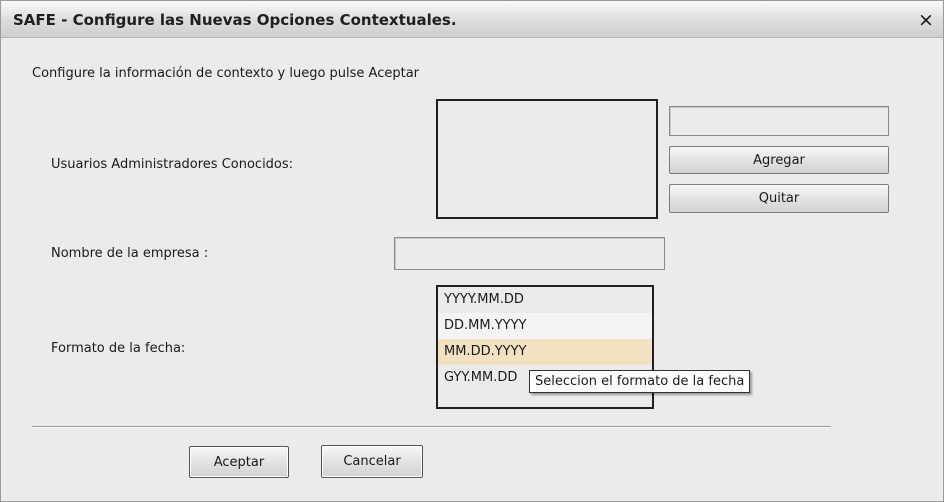 This screenshot has width=944, height=502. I want to click on admin-user-input, so click(779, 121).